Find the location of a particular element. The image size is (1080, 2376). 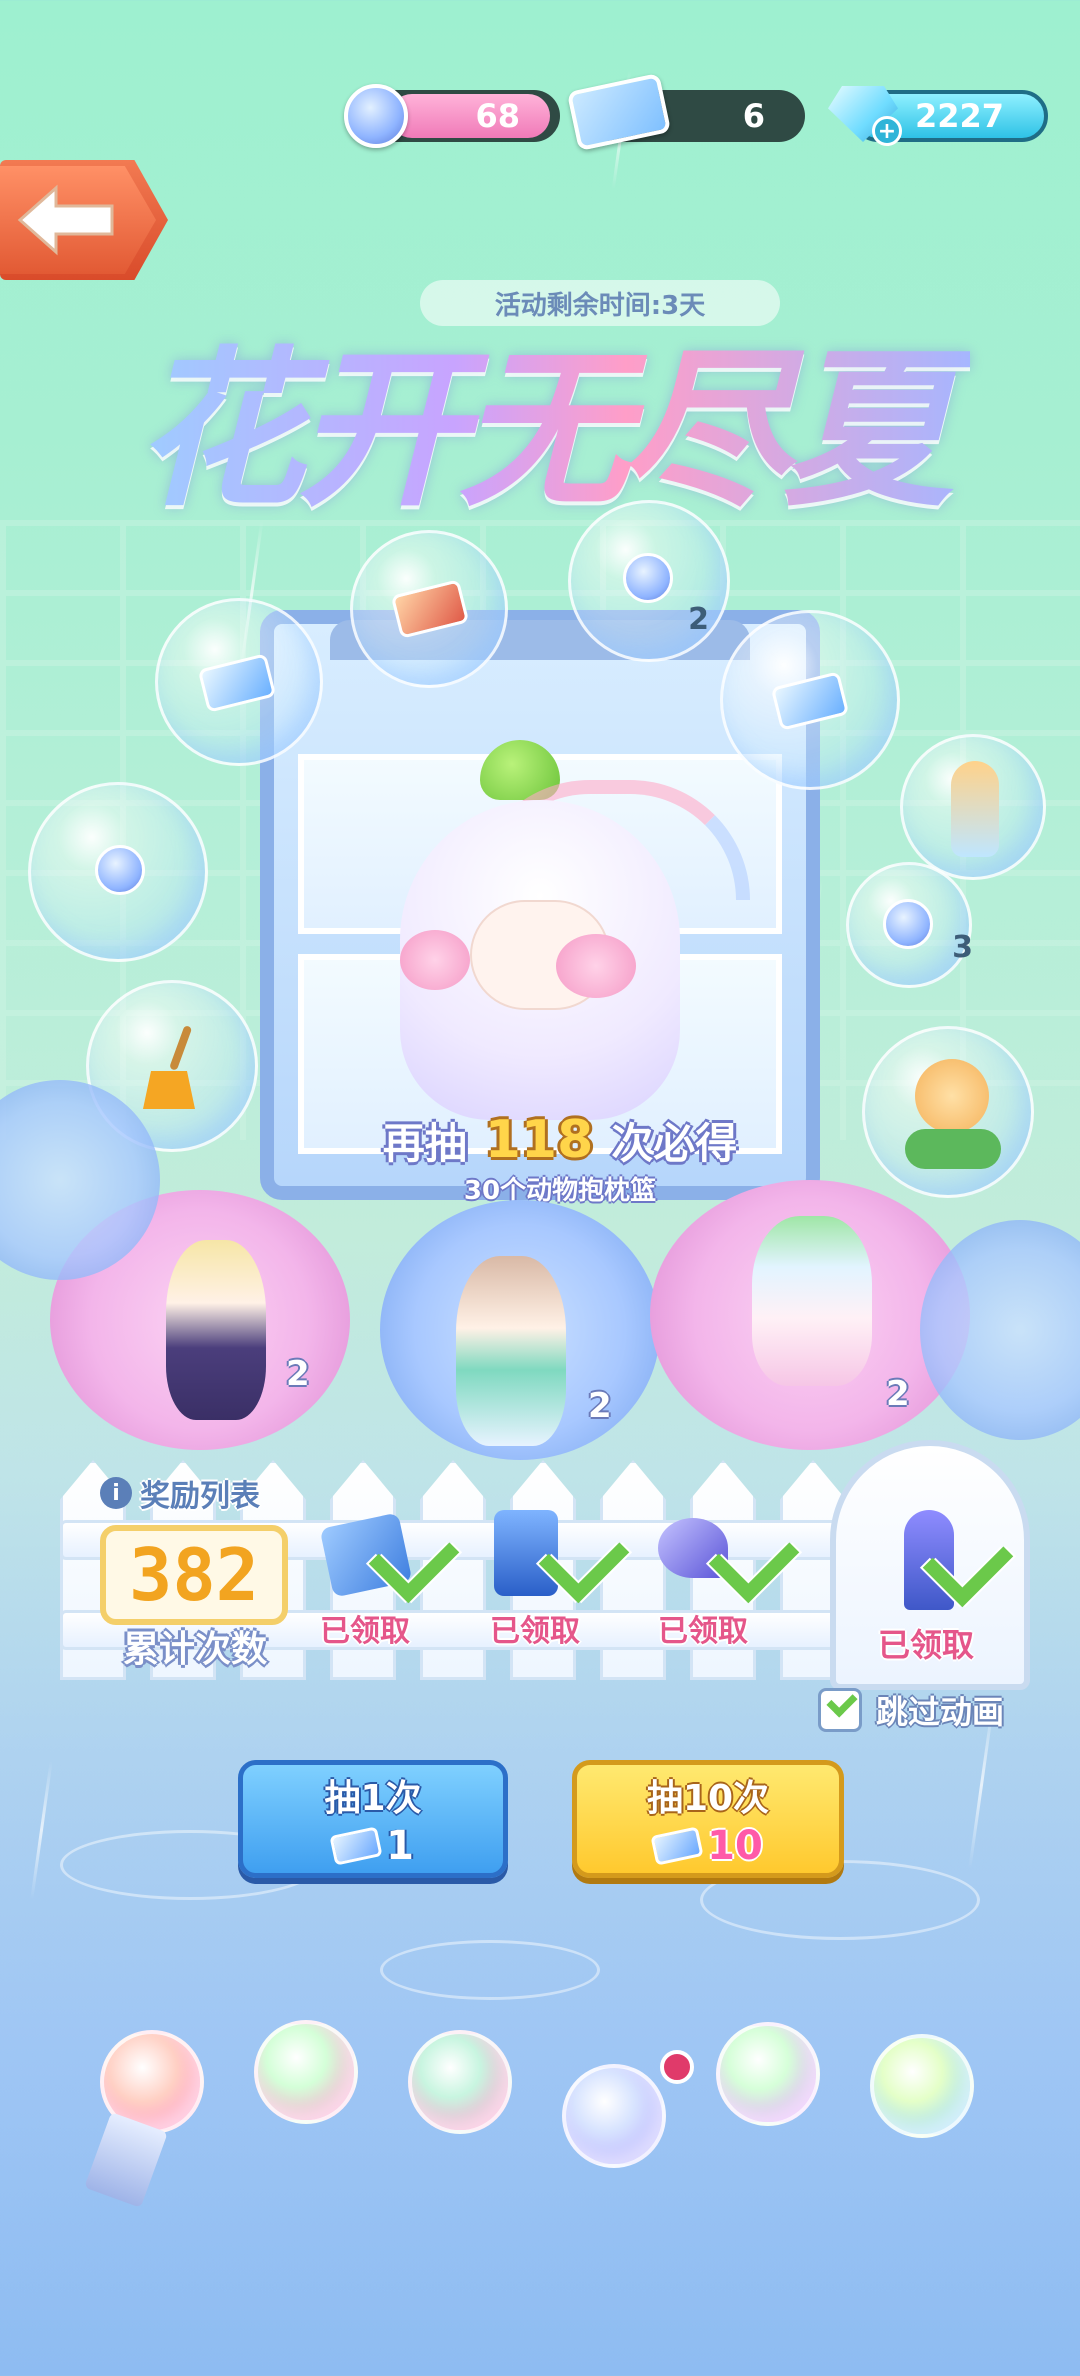

diamond-count: 2227 is located at coordinates (959, 116).